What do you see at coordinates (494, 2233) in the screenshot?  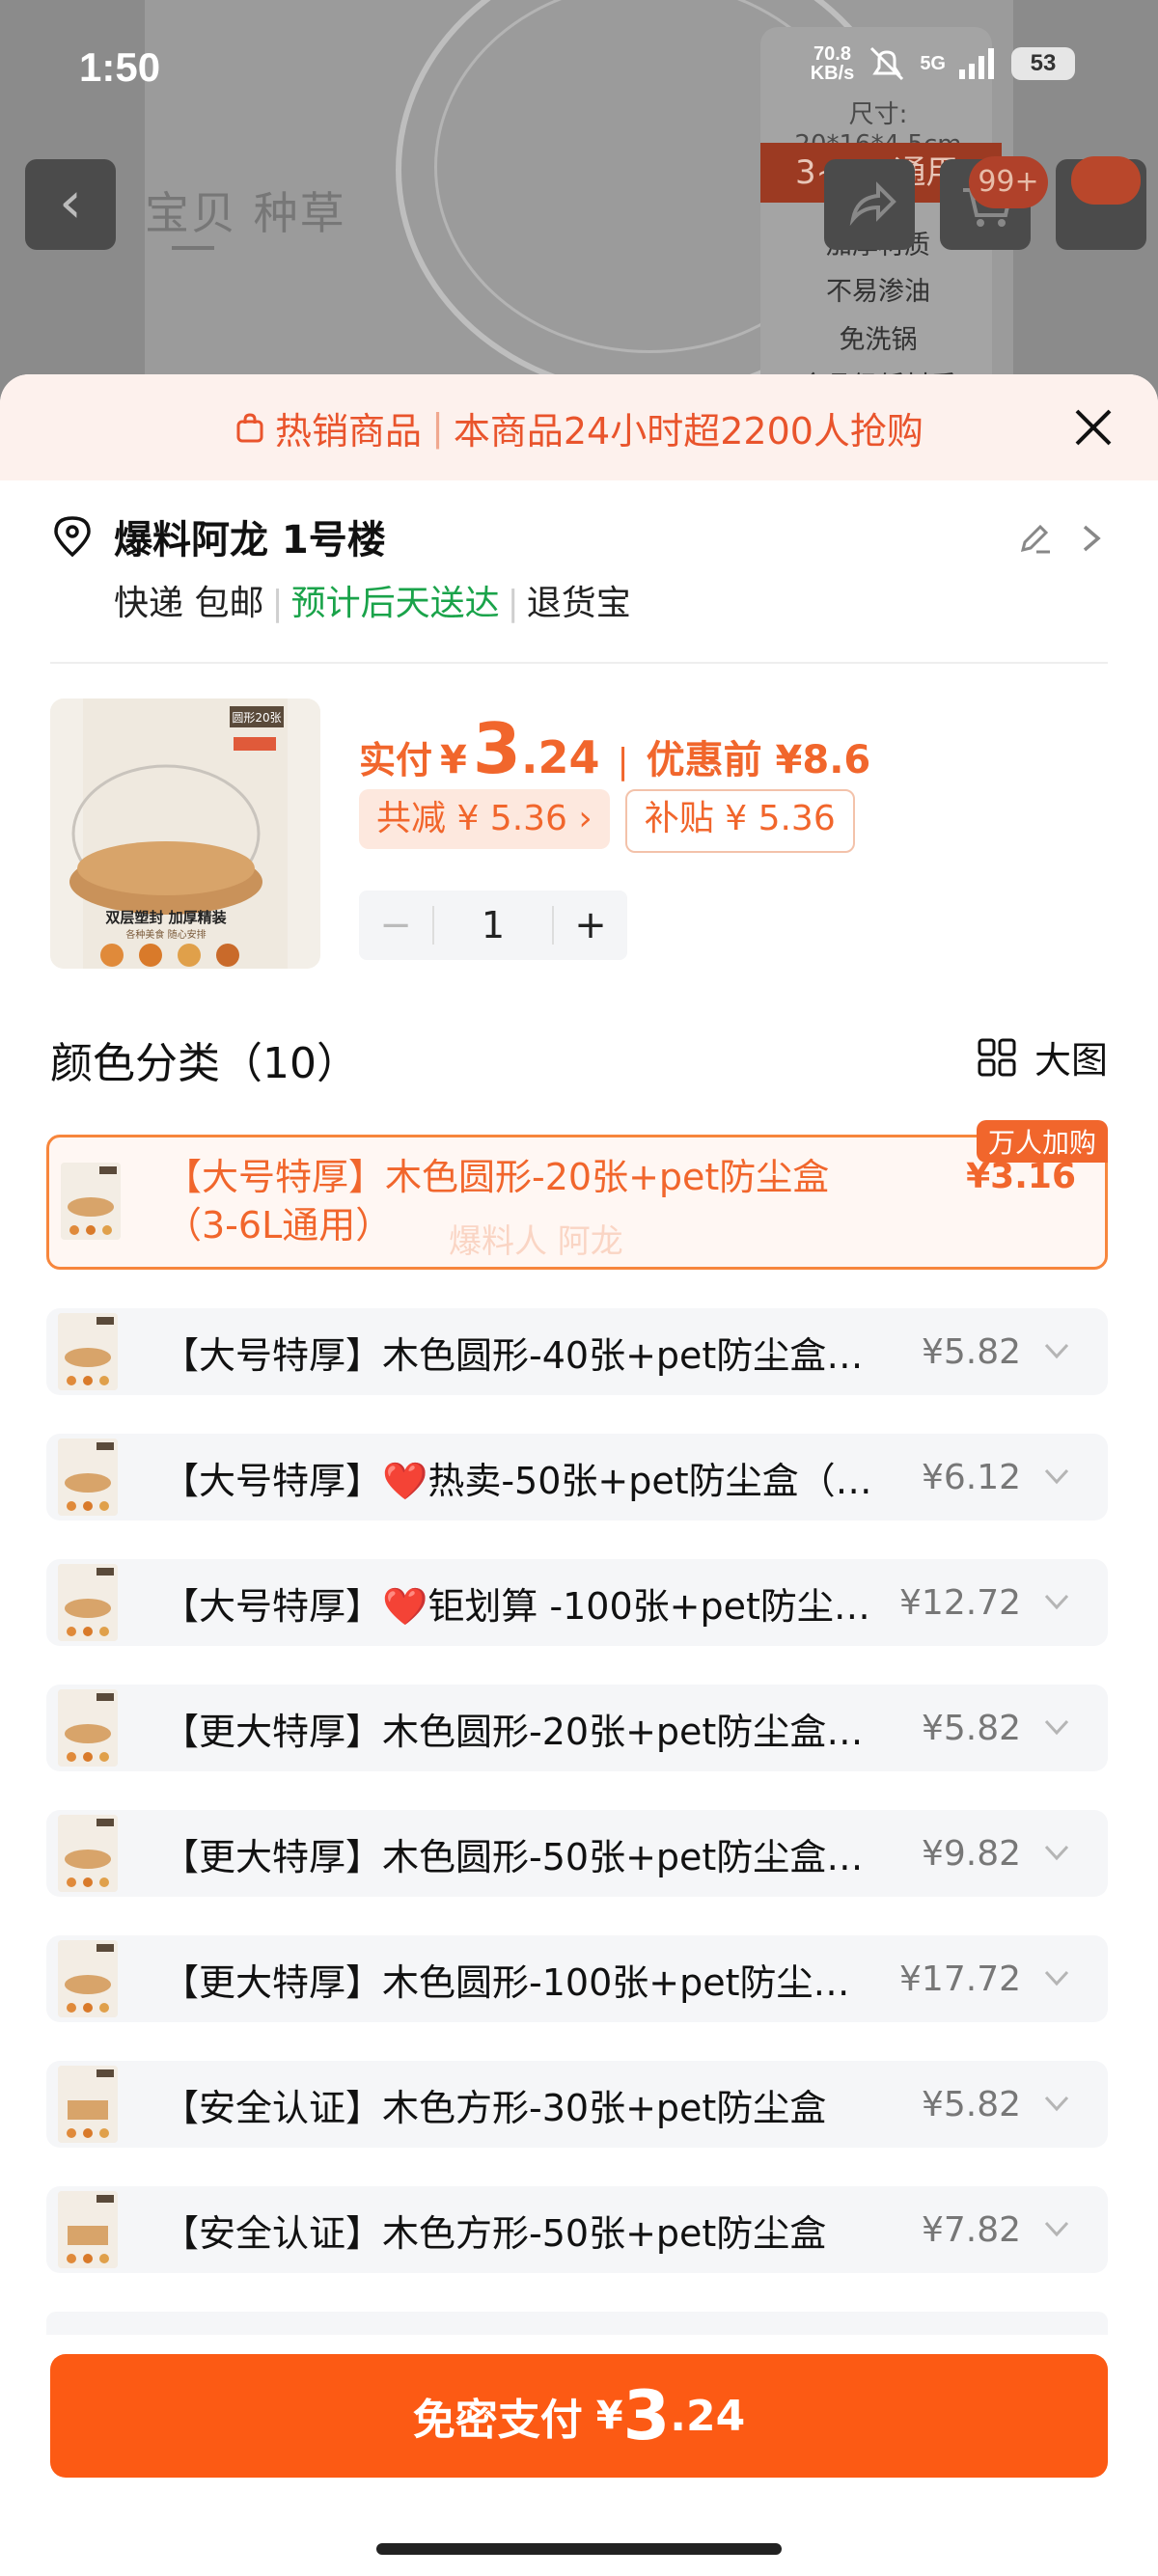 I see `variant-name: 【安全认证】木色方形-50张+pet防尘盒` at bounding box center [494, 2233].